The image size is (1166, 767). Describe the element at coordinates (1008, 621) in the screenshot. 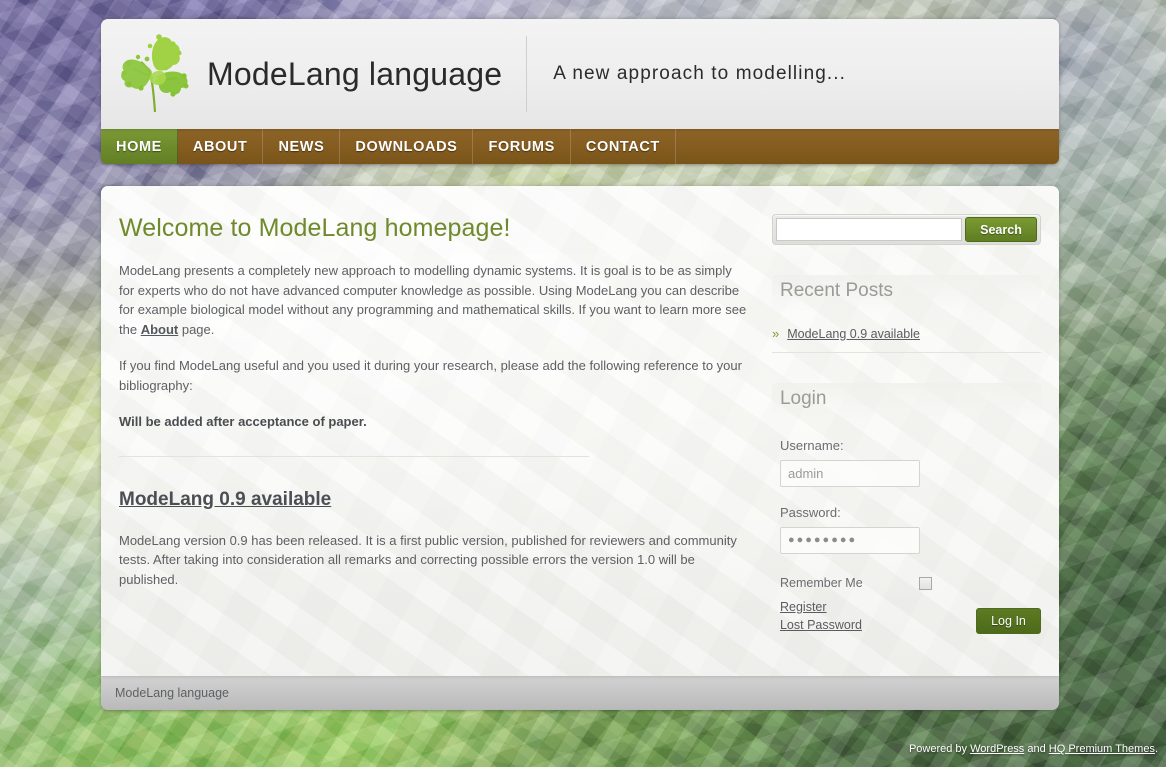

I see `log-in-button: Log In` at that location.